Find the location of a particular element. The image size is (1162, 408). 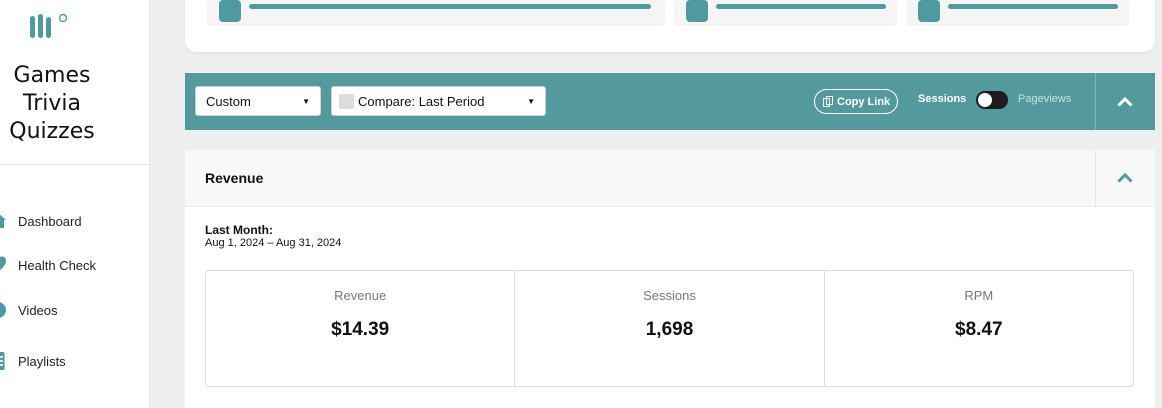

code-icon is located at coordinates (697, 11).